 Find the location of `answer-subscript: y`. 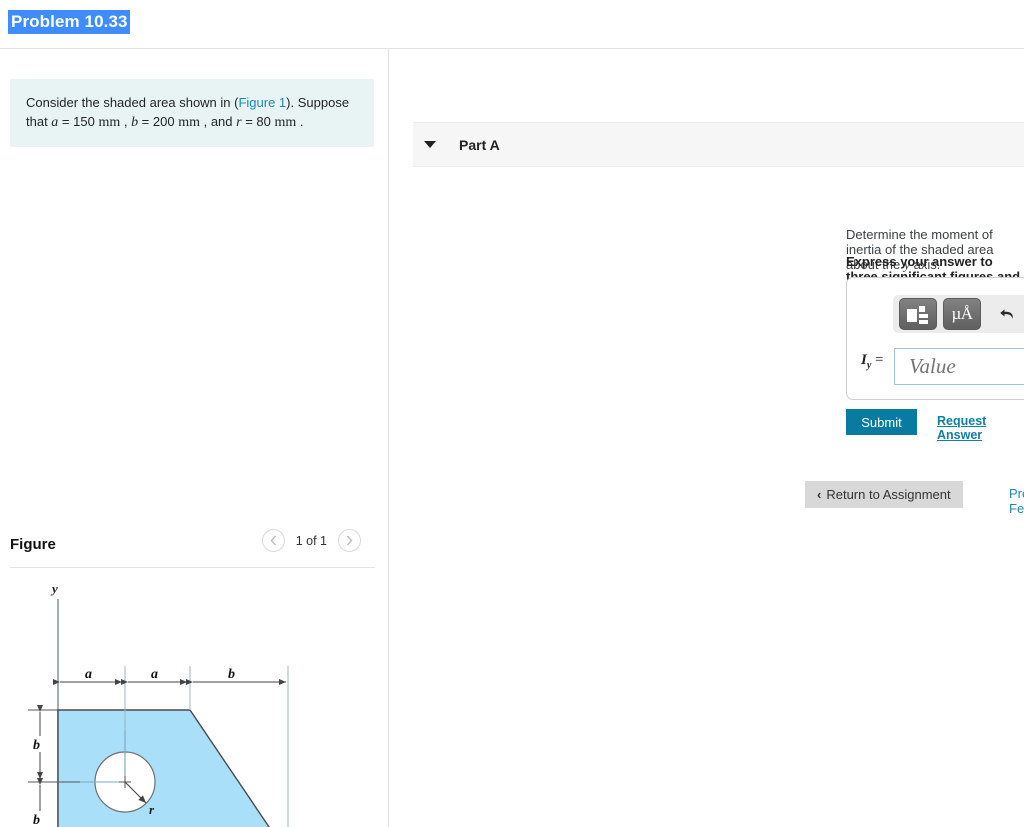

answer-subscript: y is located at coordinates (869, 365).